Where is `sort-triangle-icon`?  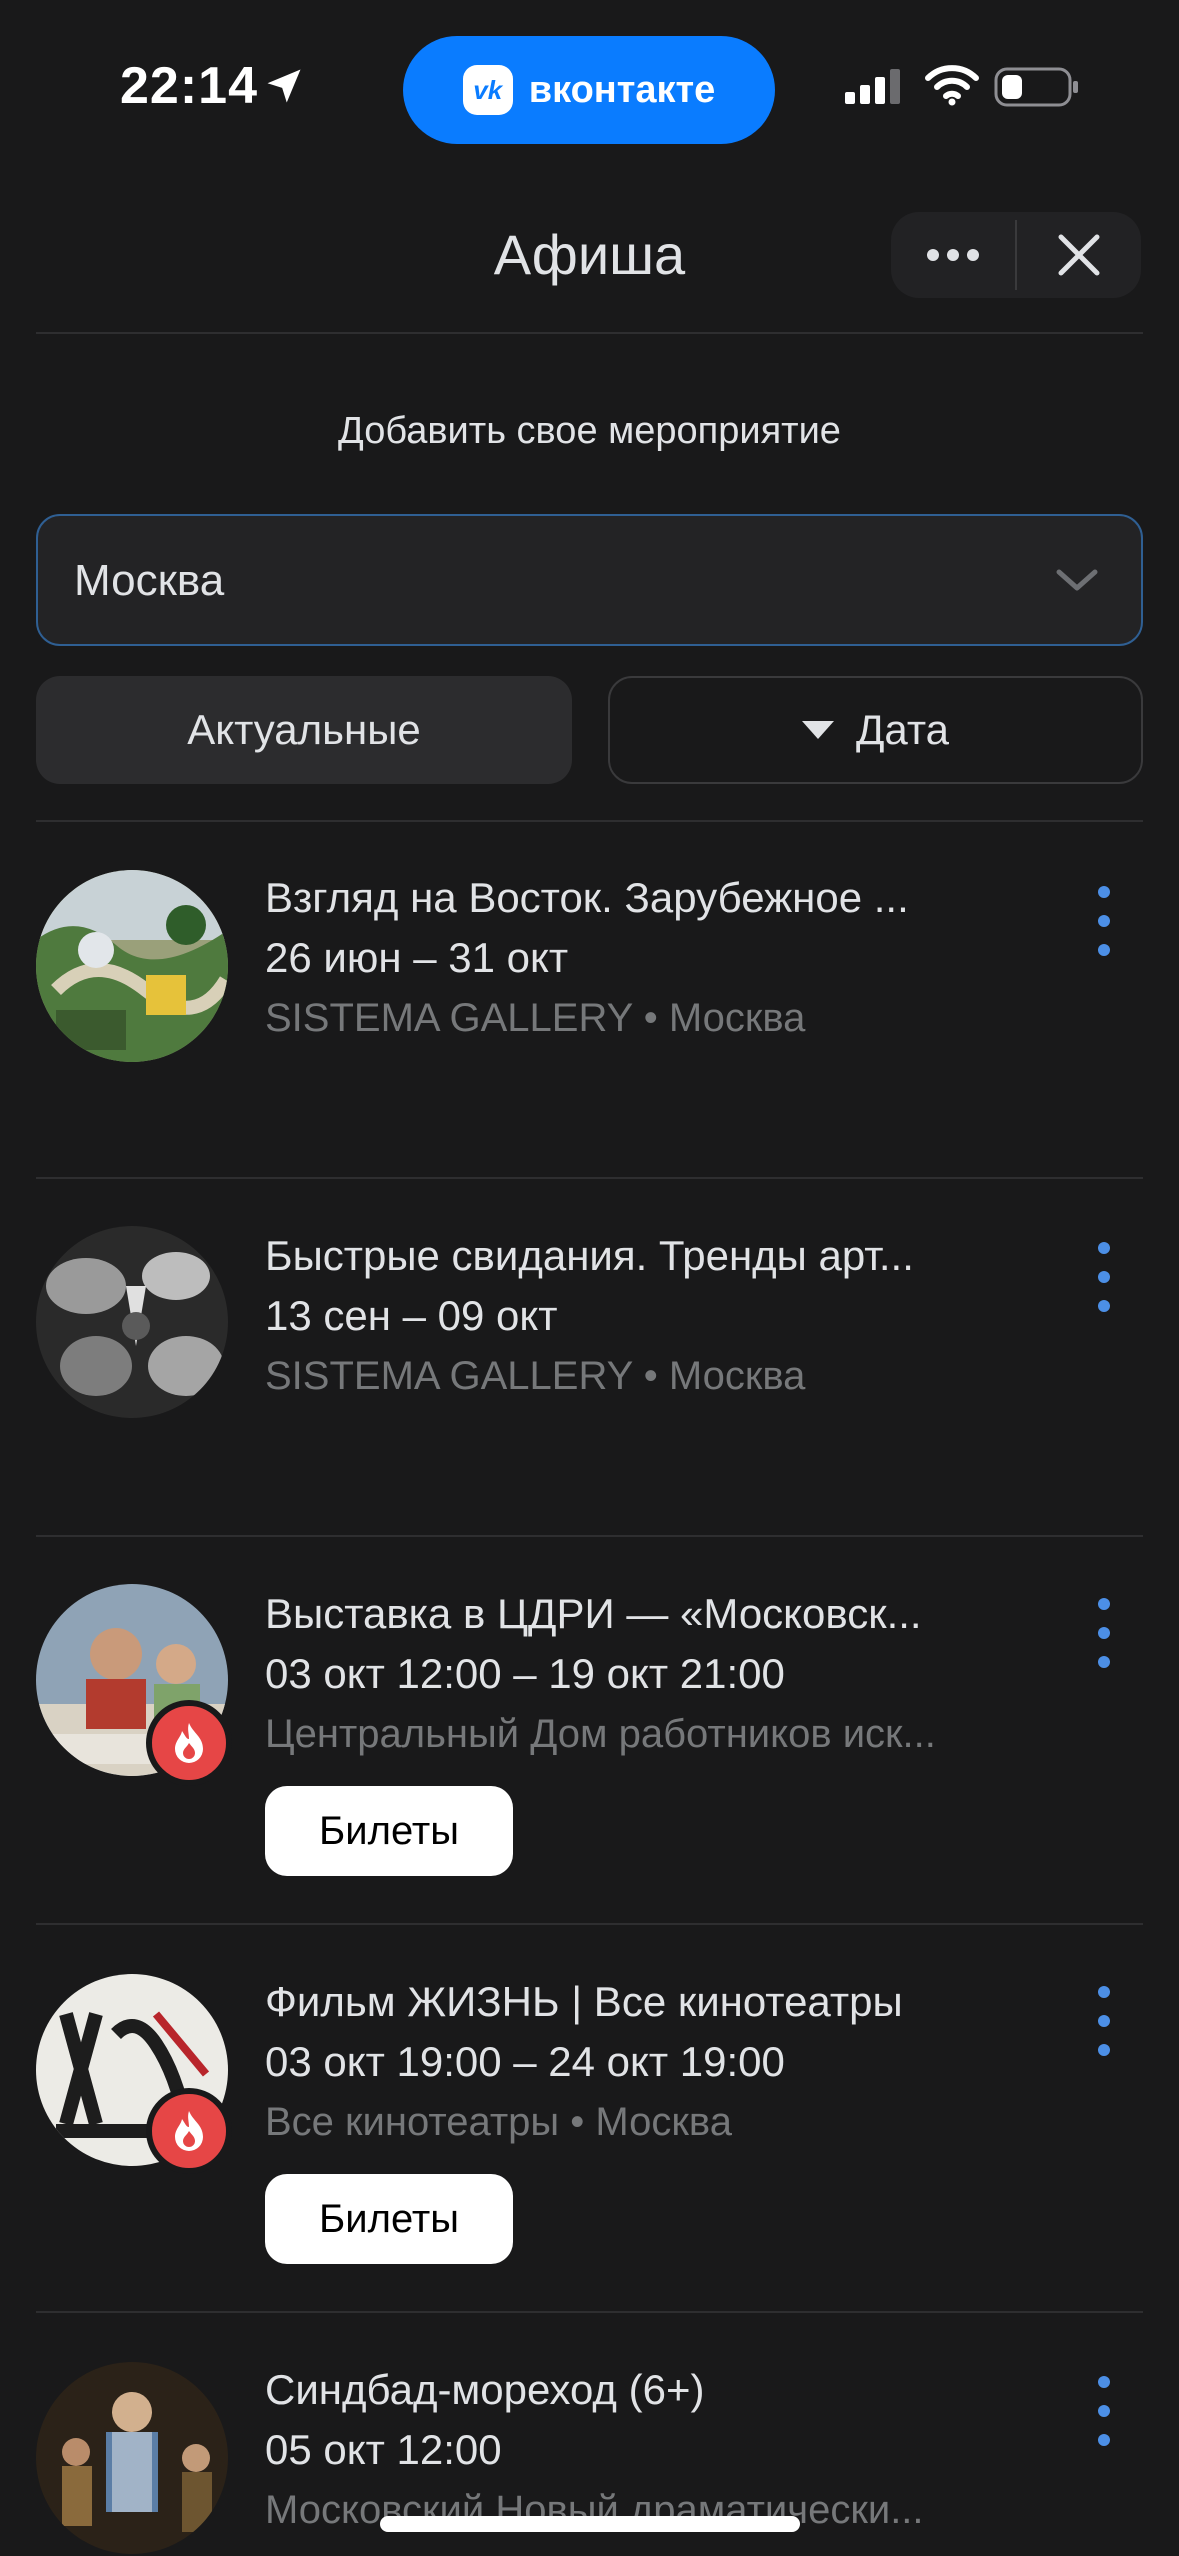 sort-triangle-icon is located at coordinates (817, 730).